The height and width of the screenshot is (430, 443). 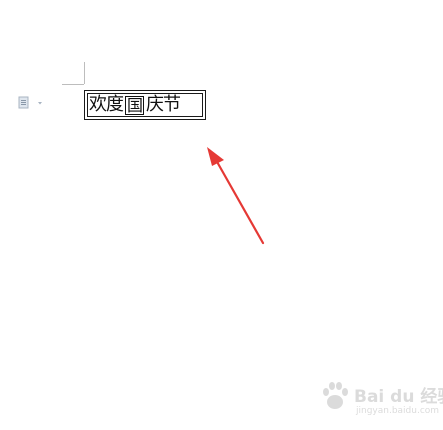 What do you see at coordinates (135, 105) in the screenshot?
I see `text-part-2-bordered: 国` at bounding box center [135, 105].